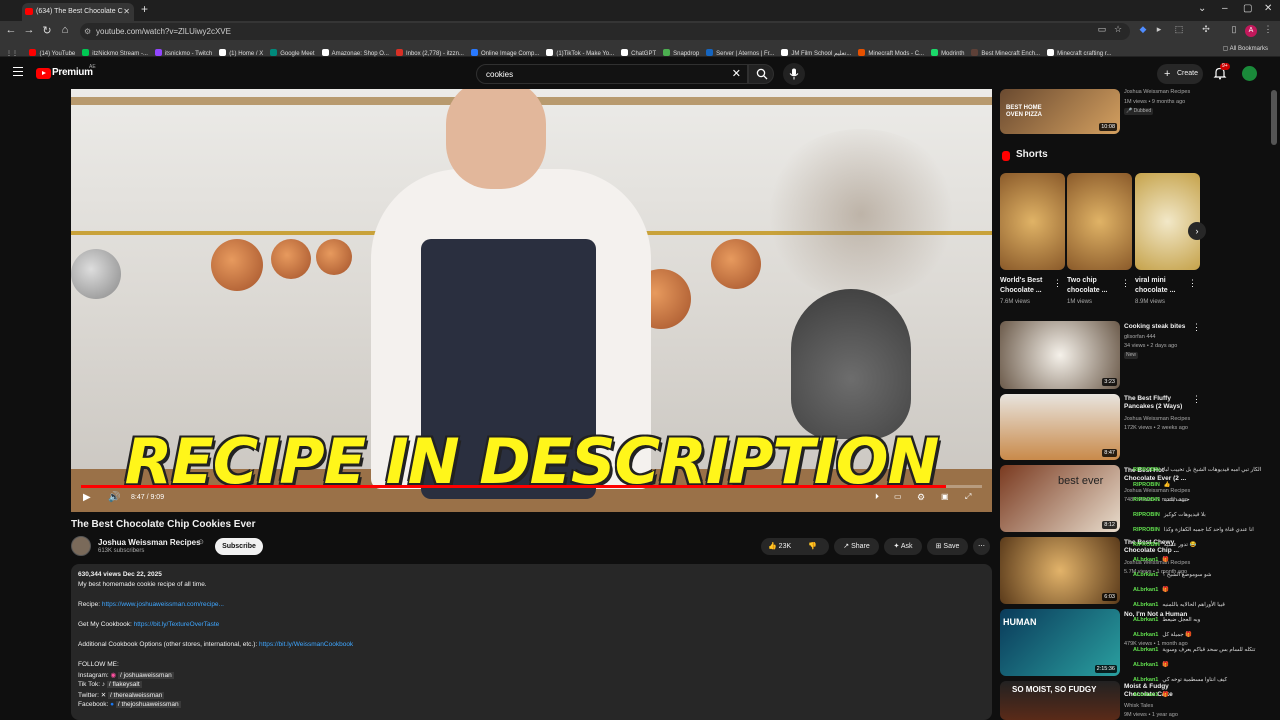 The width and height of the screenshot is (1280, 720). I want to click on more-actions-icon: ⋯, so click(981, 546).